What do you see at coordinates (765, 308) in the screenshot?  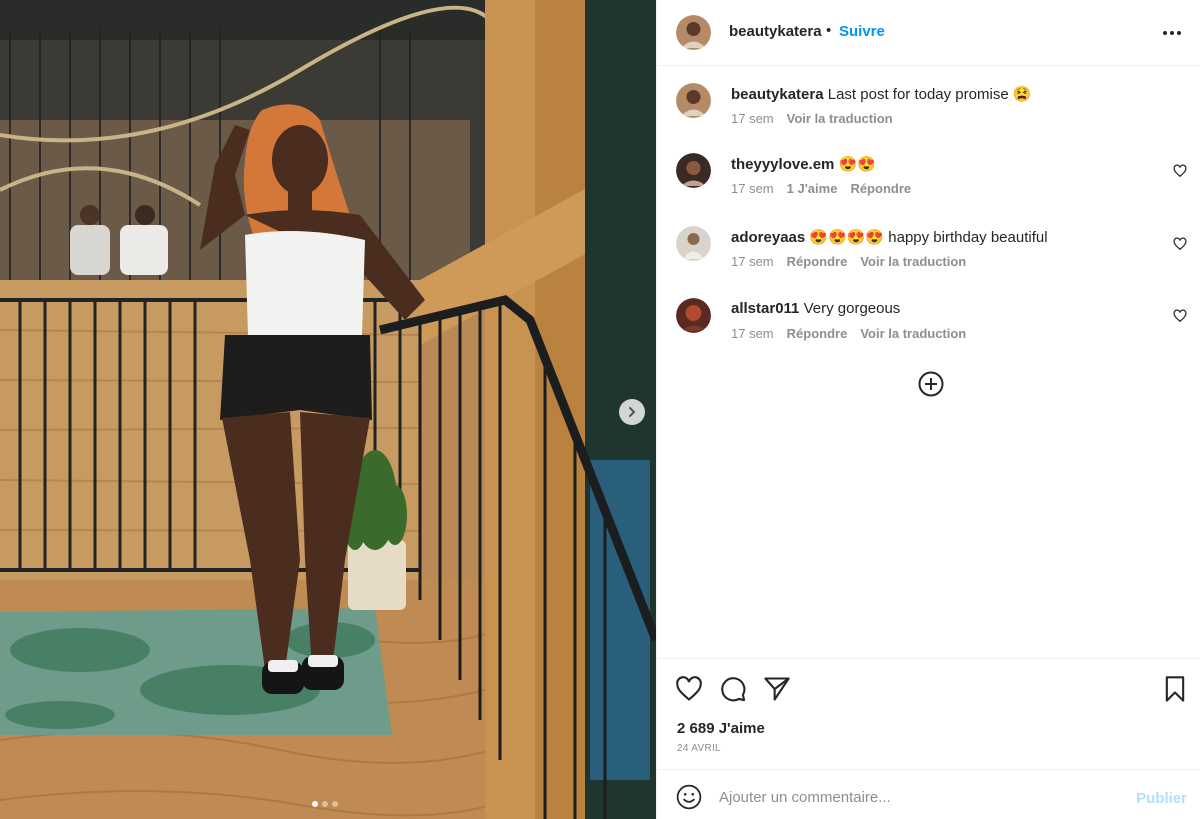 I see `comment-username: allstar011` at bounding box center [765, 308].